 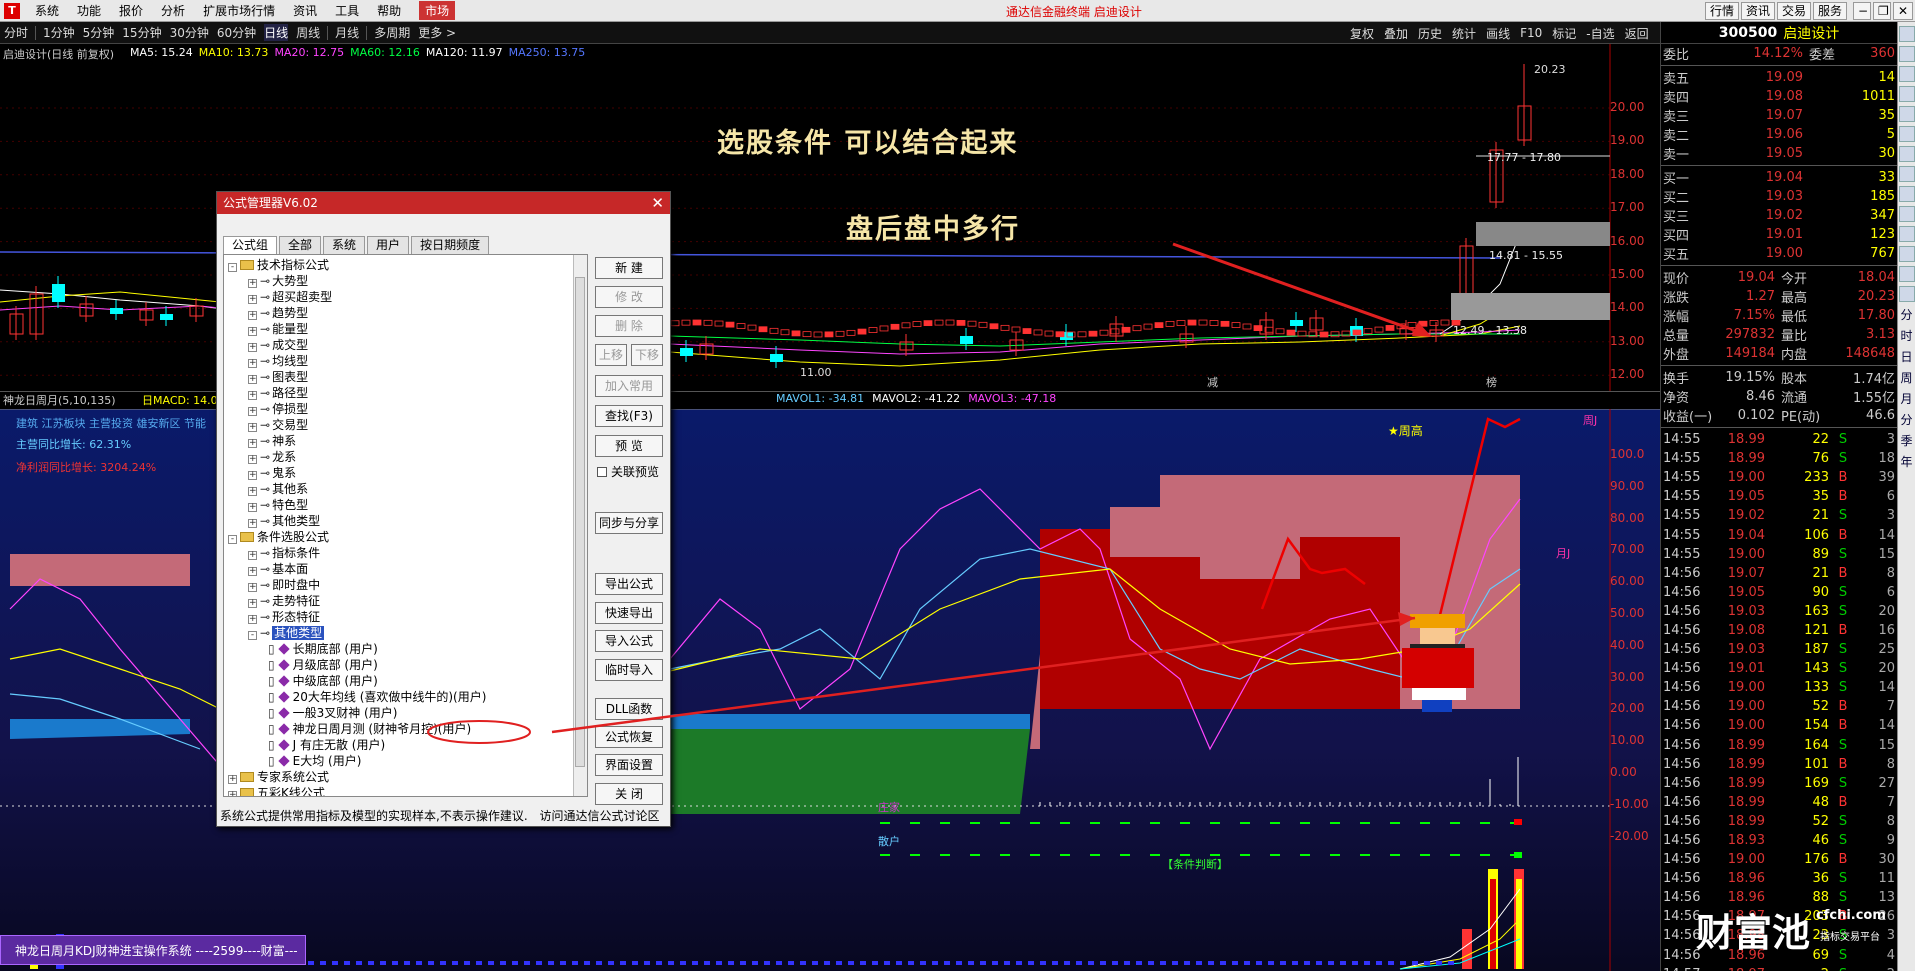 What do you see at coordinates (278, 569) in the screenshot?
I see `tree-node: + ⊸ 基本面` at bounding box center [278, 569].